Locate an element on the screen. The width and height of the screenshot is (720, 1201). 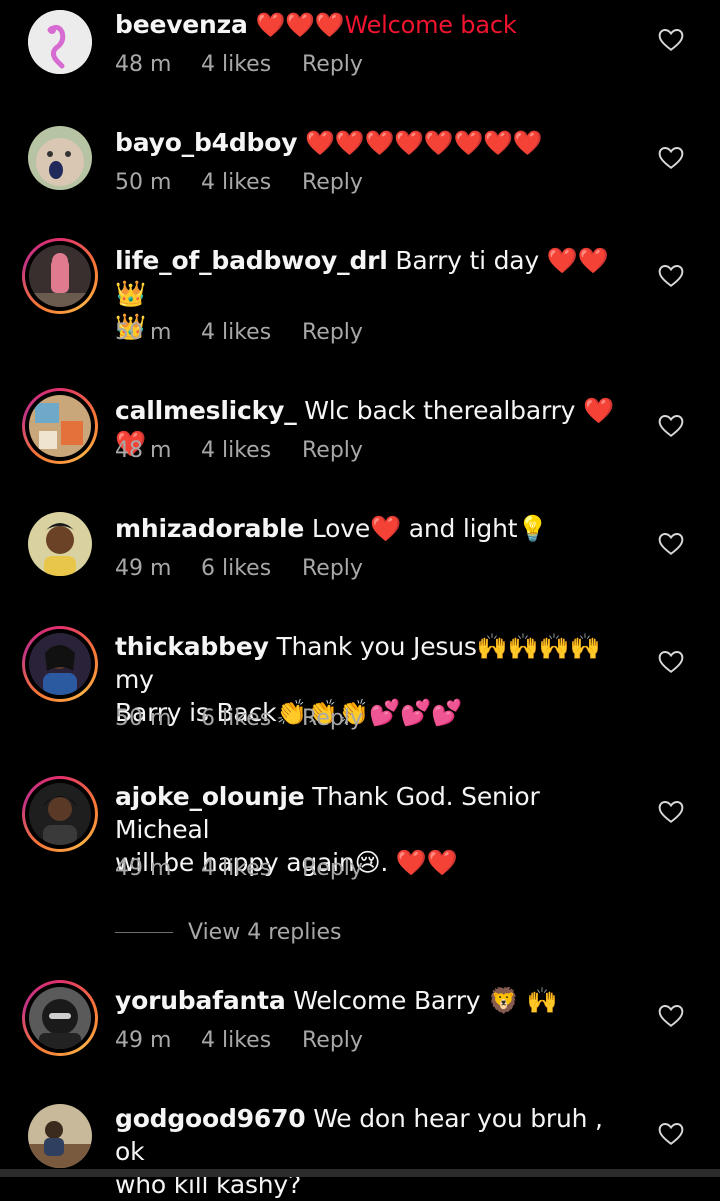
comment-username: life_of_badbwoy_drl is located at coordinates (251, 260).